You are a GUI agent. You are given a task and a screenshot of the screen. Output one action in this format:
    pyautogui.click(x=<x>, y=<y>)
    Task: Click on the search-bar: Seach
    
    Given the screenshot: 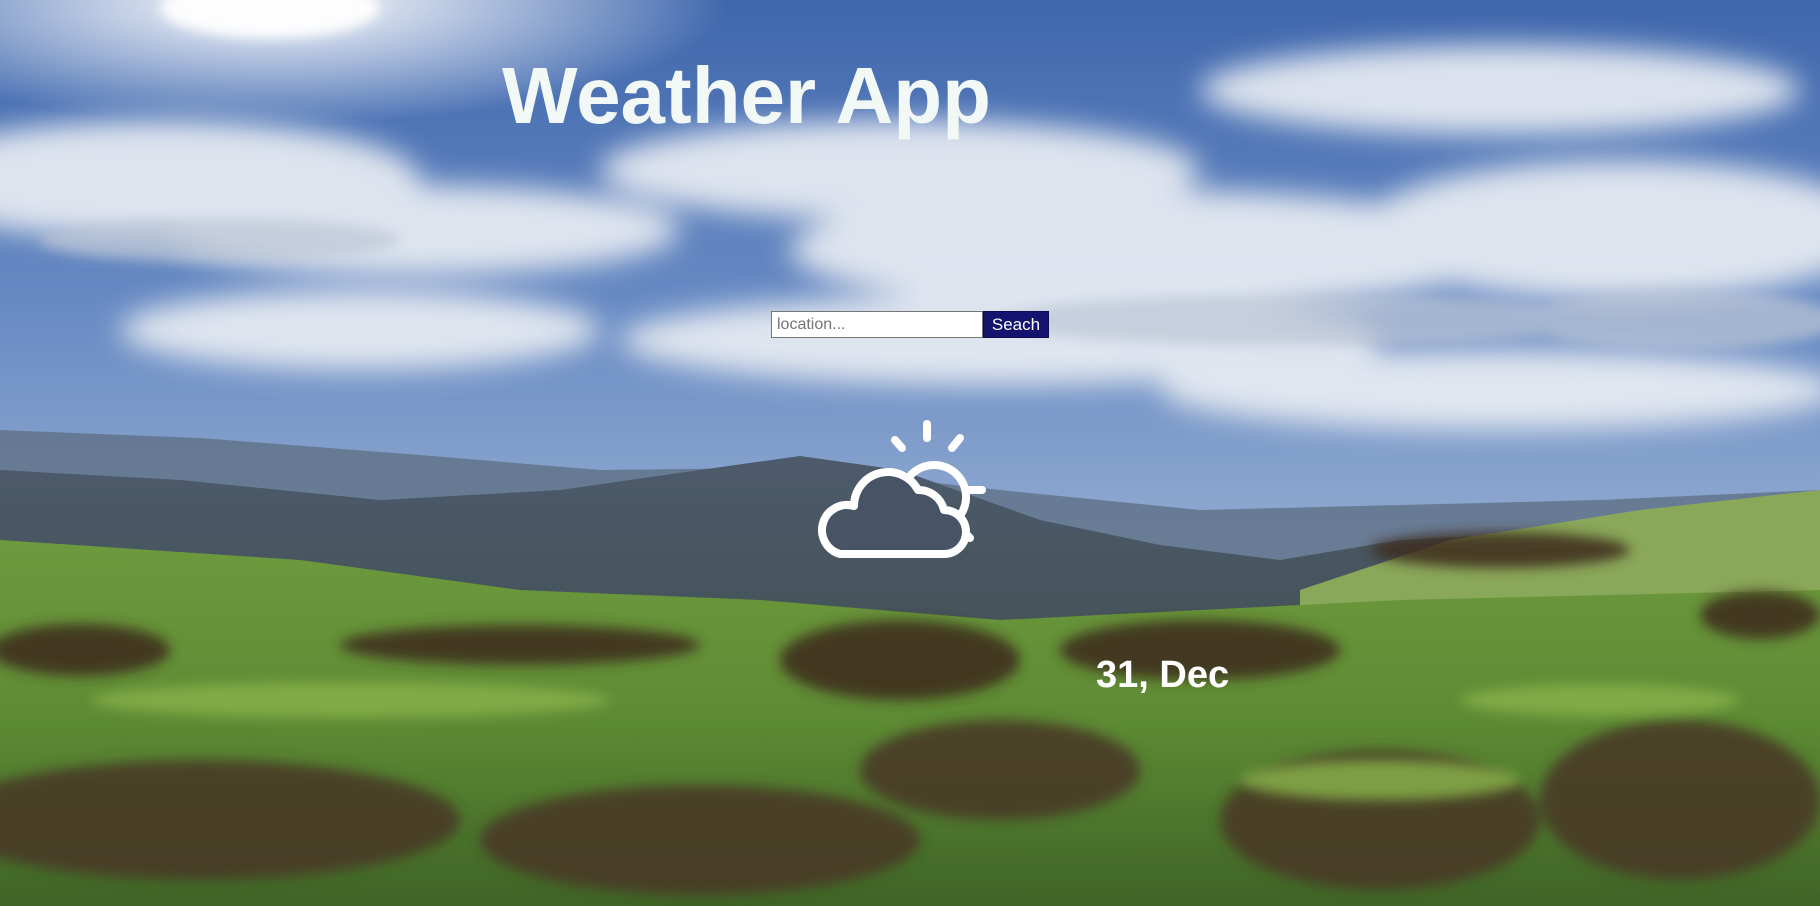 What is the action you would take?
    pyautogui.click(x=910, y=324)
    